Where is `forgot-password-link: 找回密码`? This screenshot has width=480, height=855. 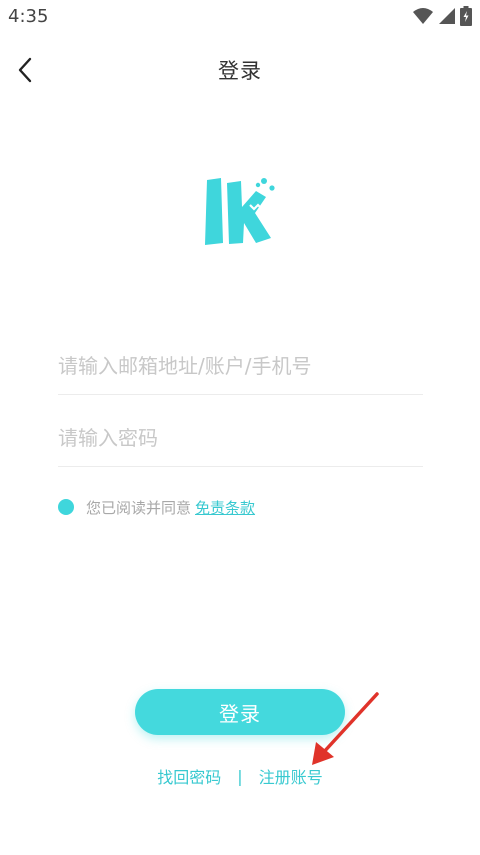 forgot-password-link: 找回密码 is located at coordinates (189, 776).